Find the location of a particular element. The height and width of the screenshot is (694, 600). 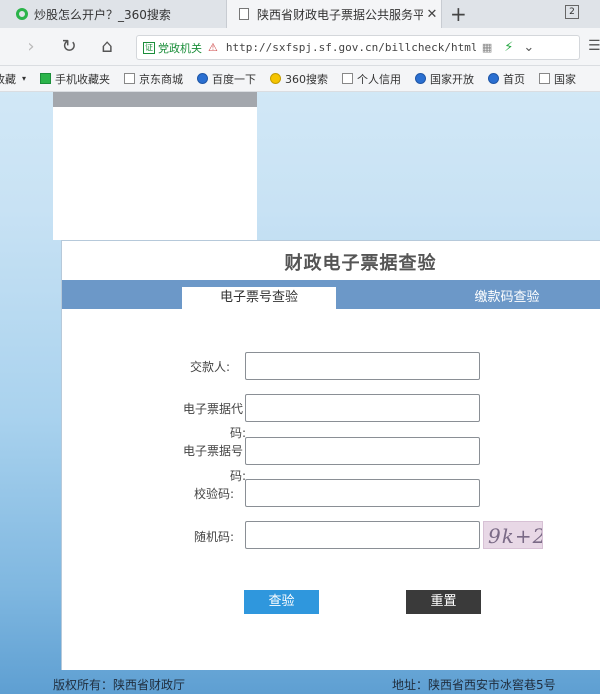

browser-tab-active: 陕西省财政电子票据公共服务平 ✕ is located at coordinates (334, 14).